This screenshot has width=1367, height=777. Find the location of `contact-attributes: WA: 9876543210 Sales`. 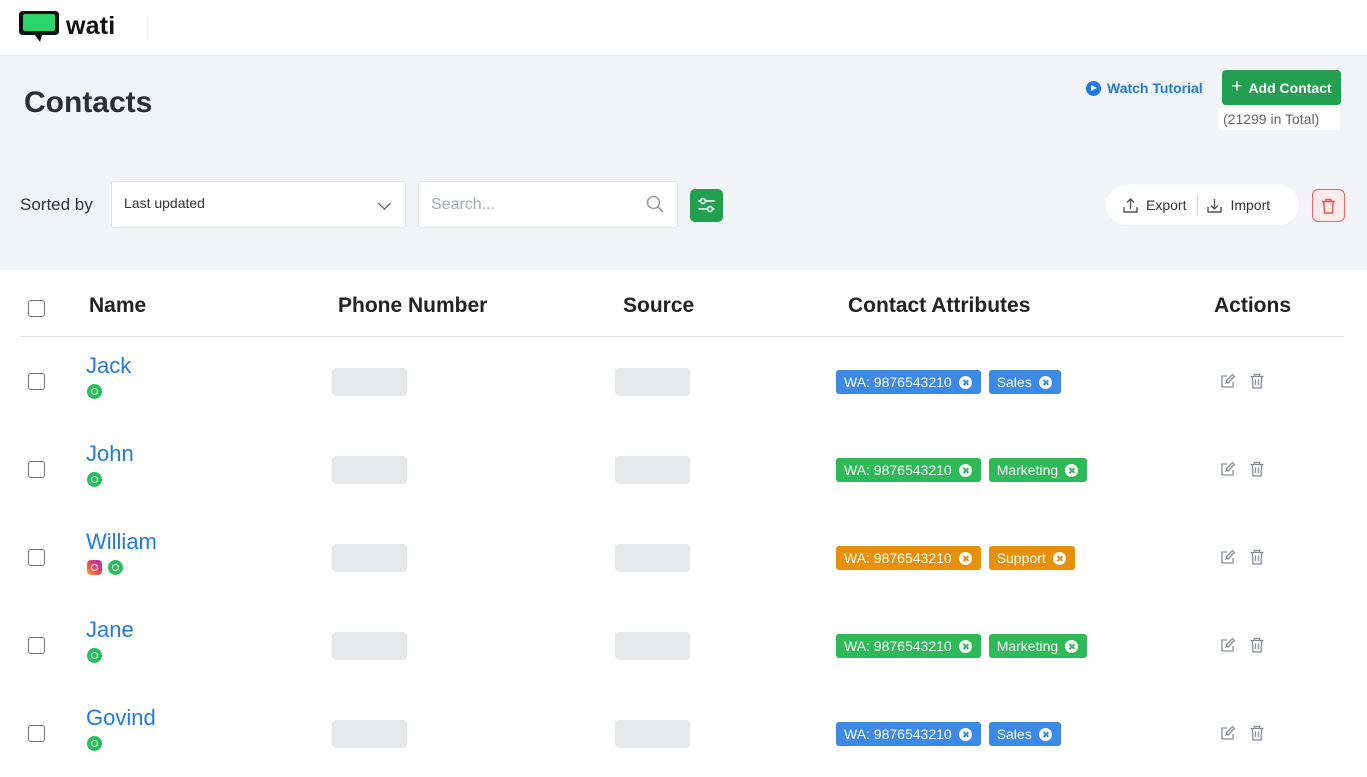

contact-attributes: WA: 9876543210 Sales is located at coordinates (948, 734).